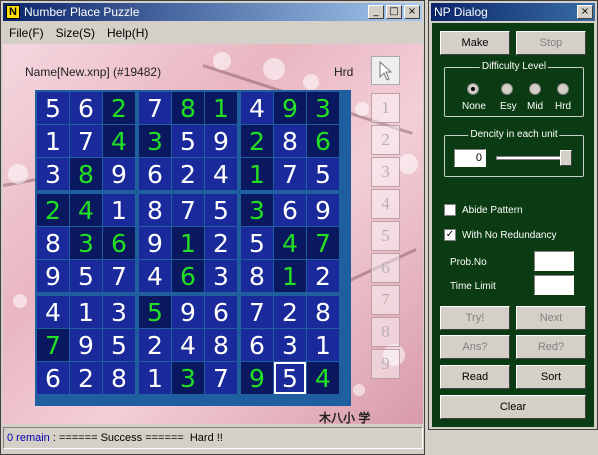  I want to click on pointer-tool-button, so click(385, 70).